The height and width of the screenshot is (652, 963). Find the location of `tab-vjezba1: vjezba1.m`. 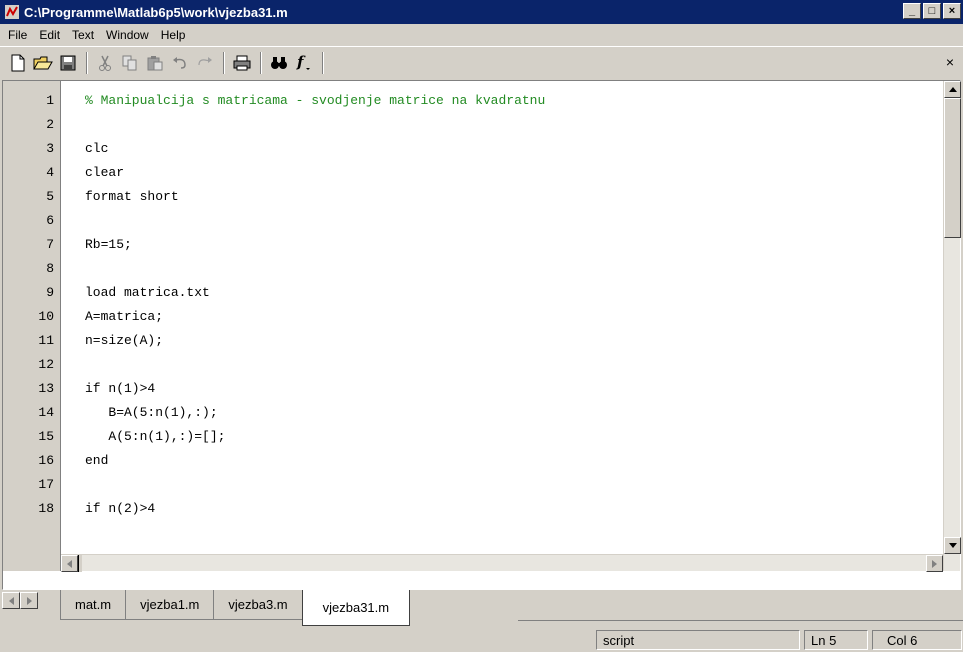

tab-vjezba1: vjezba1.m is located at coordinates (170, 605).